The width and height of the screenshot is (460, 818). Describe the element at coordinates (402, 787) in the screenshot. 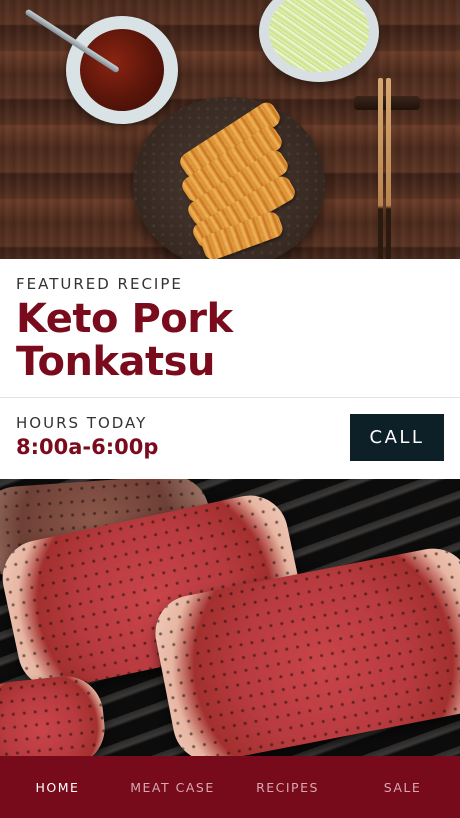

I see `nav-sale: SALE` at that location.